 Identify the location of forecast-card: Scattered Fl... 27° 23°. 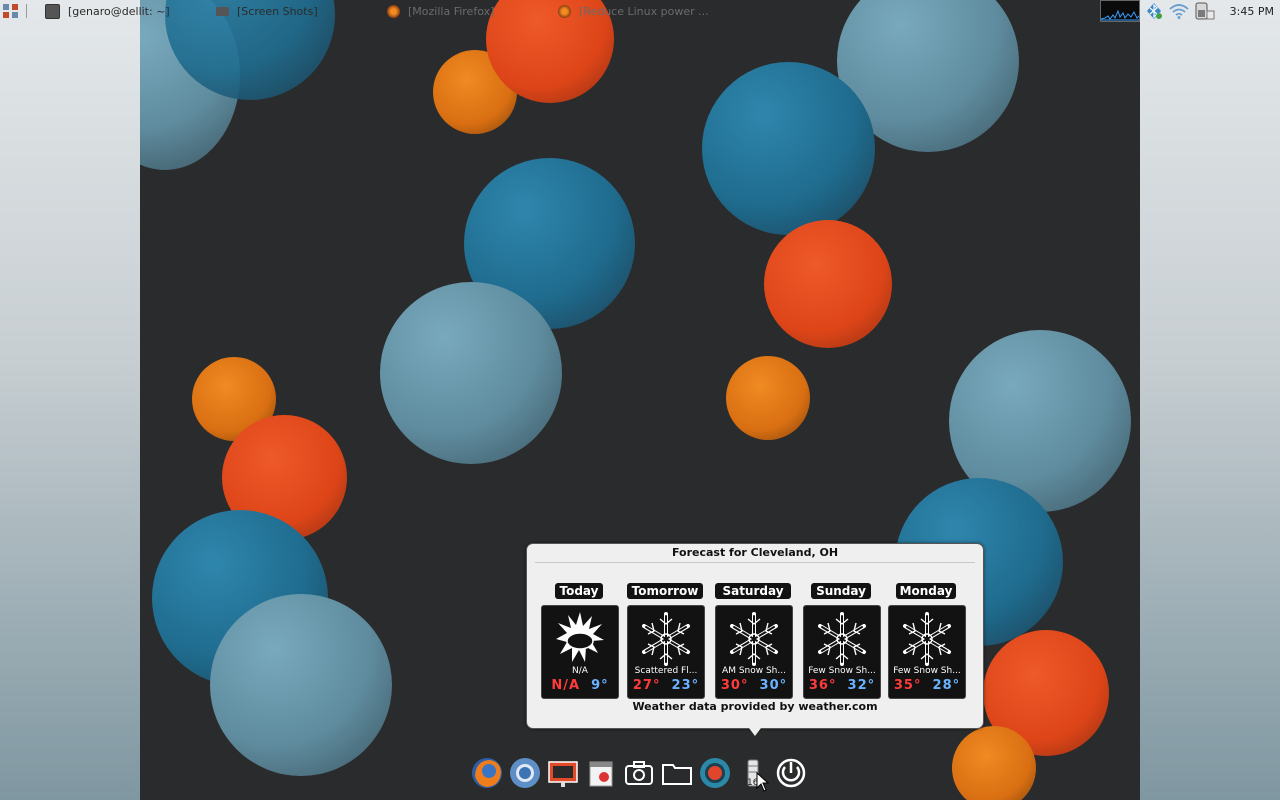
(666, 652).